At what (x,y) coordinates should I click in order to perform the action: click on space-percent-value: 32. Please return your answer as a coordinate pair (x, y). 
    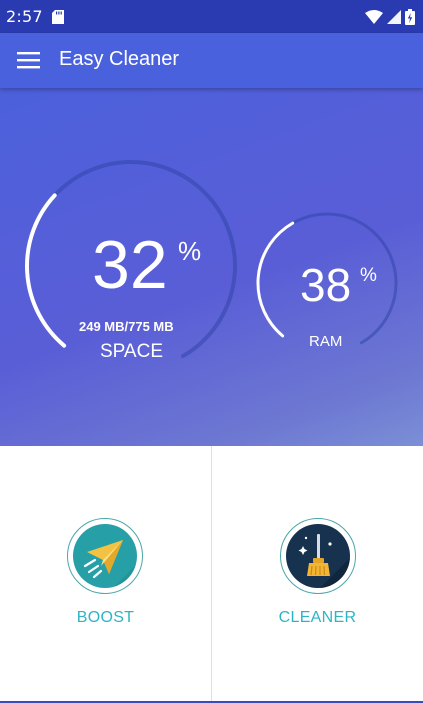
    Looking at the image, I should click on (130, 265).